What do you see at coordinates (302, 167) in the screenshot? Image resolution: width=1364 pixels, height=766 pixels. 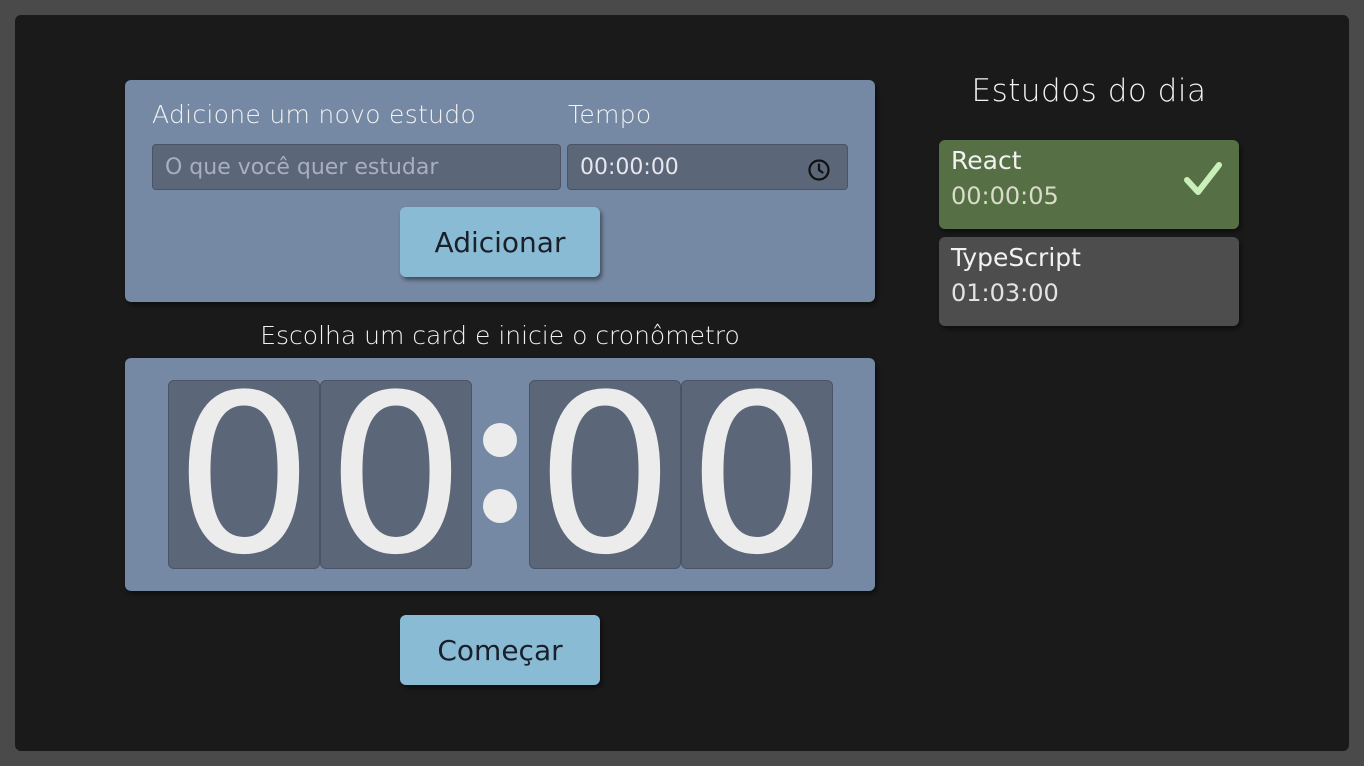 I see `study-input-placeholder: O que você quer estudar` at bounding box center [302, 167].